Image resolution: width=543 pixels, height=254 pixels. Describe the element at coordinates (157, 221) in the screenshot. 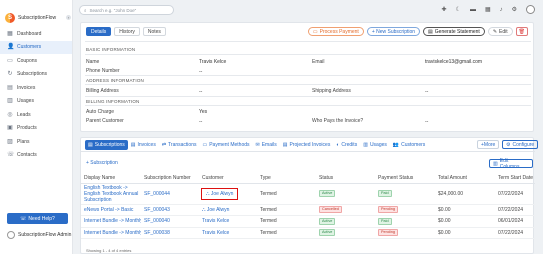

I see `subscription-number-link: SF_000040` at that location.